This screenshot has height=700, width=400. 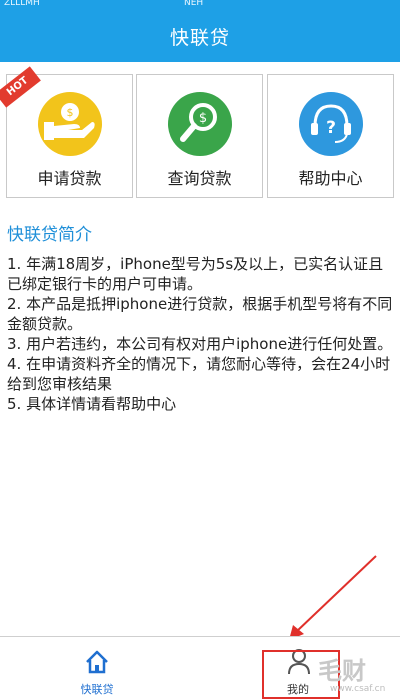 I want to click on annotation-arrow, so click(x=333, y=597).